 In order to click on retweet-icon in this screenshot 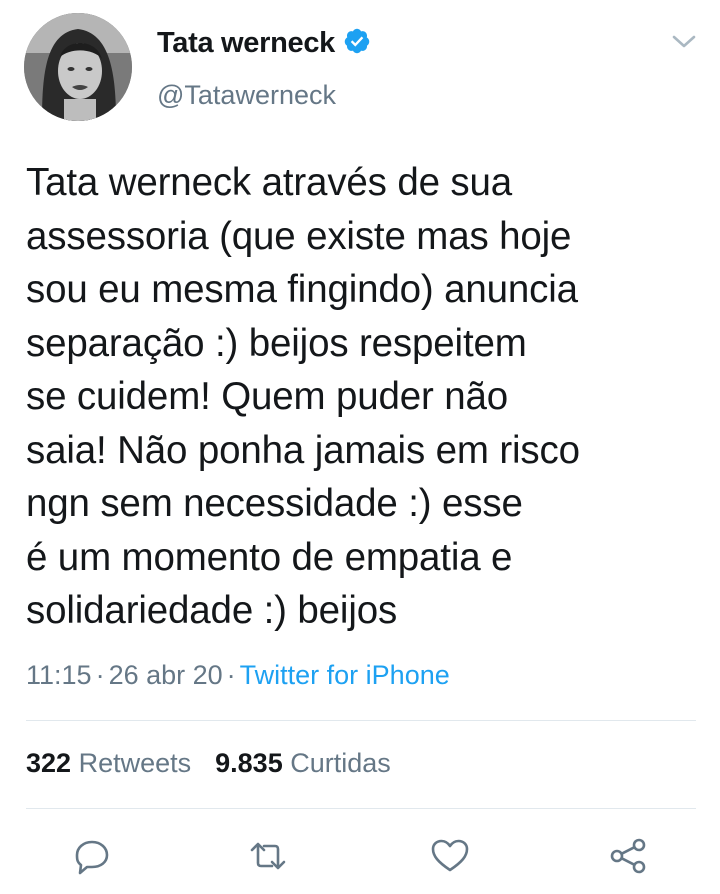, I will do `click(268, 856)`.